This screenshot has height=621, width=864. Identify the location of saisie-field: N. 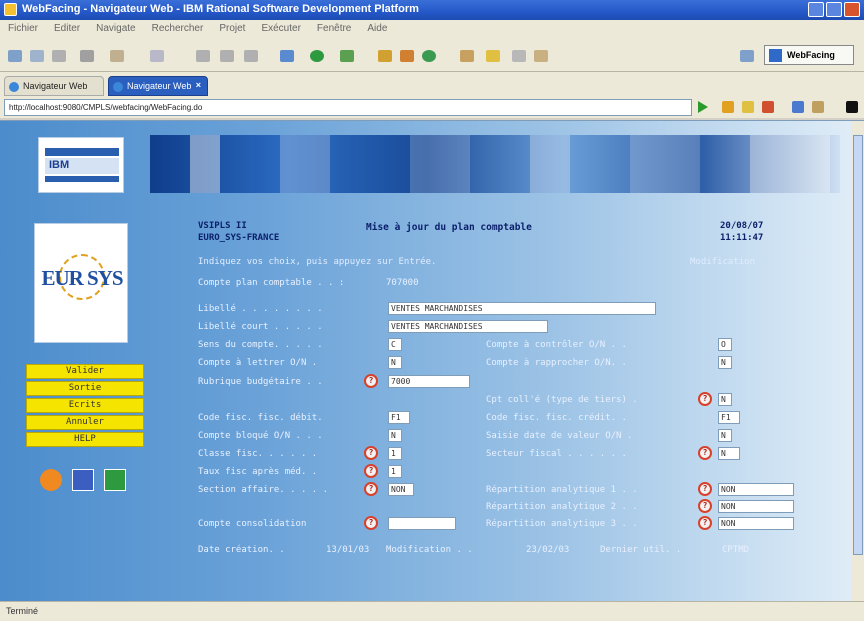
(725, 435).